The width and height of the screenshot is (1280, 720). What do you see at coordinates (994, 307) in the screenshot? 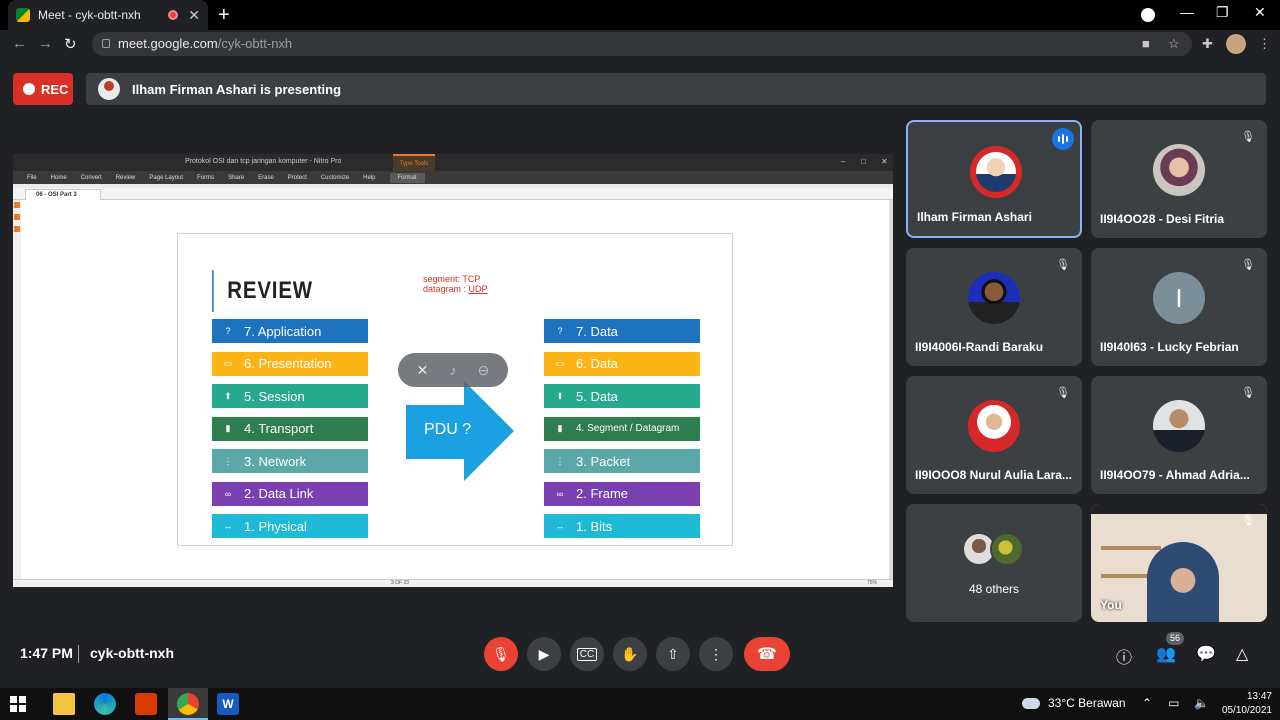
I see `participant-tile: 🎙 II9I4006I-Randi Baraku` at bounding box center [994, 307].